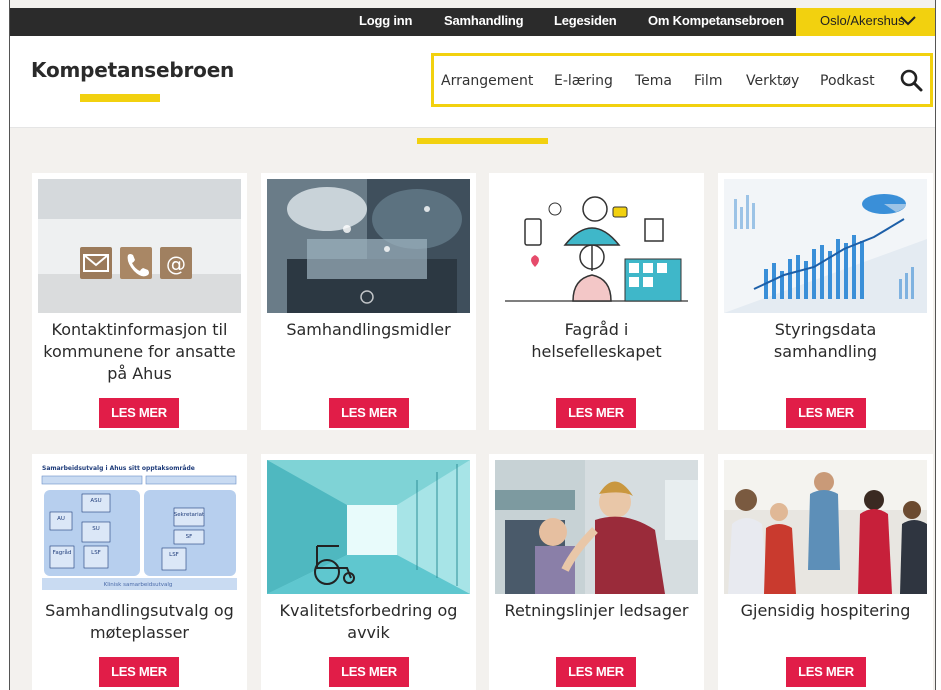  What do you see at coordinates (385, 22) in the screenshot?
I see `login-link: Logg inn` at bounding box center [385, 22].